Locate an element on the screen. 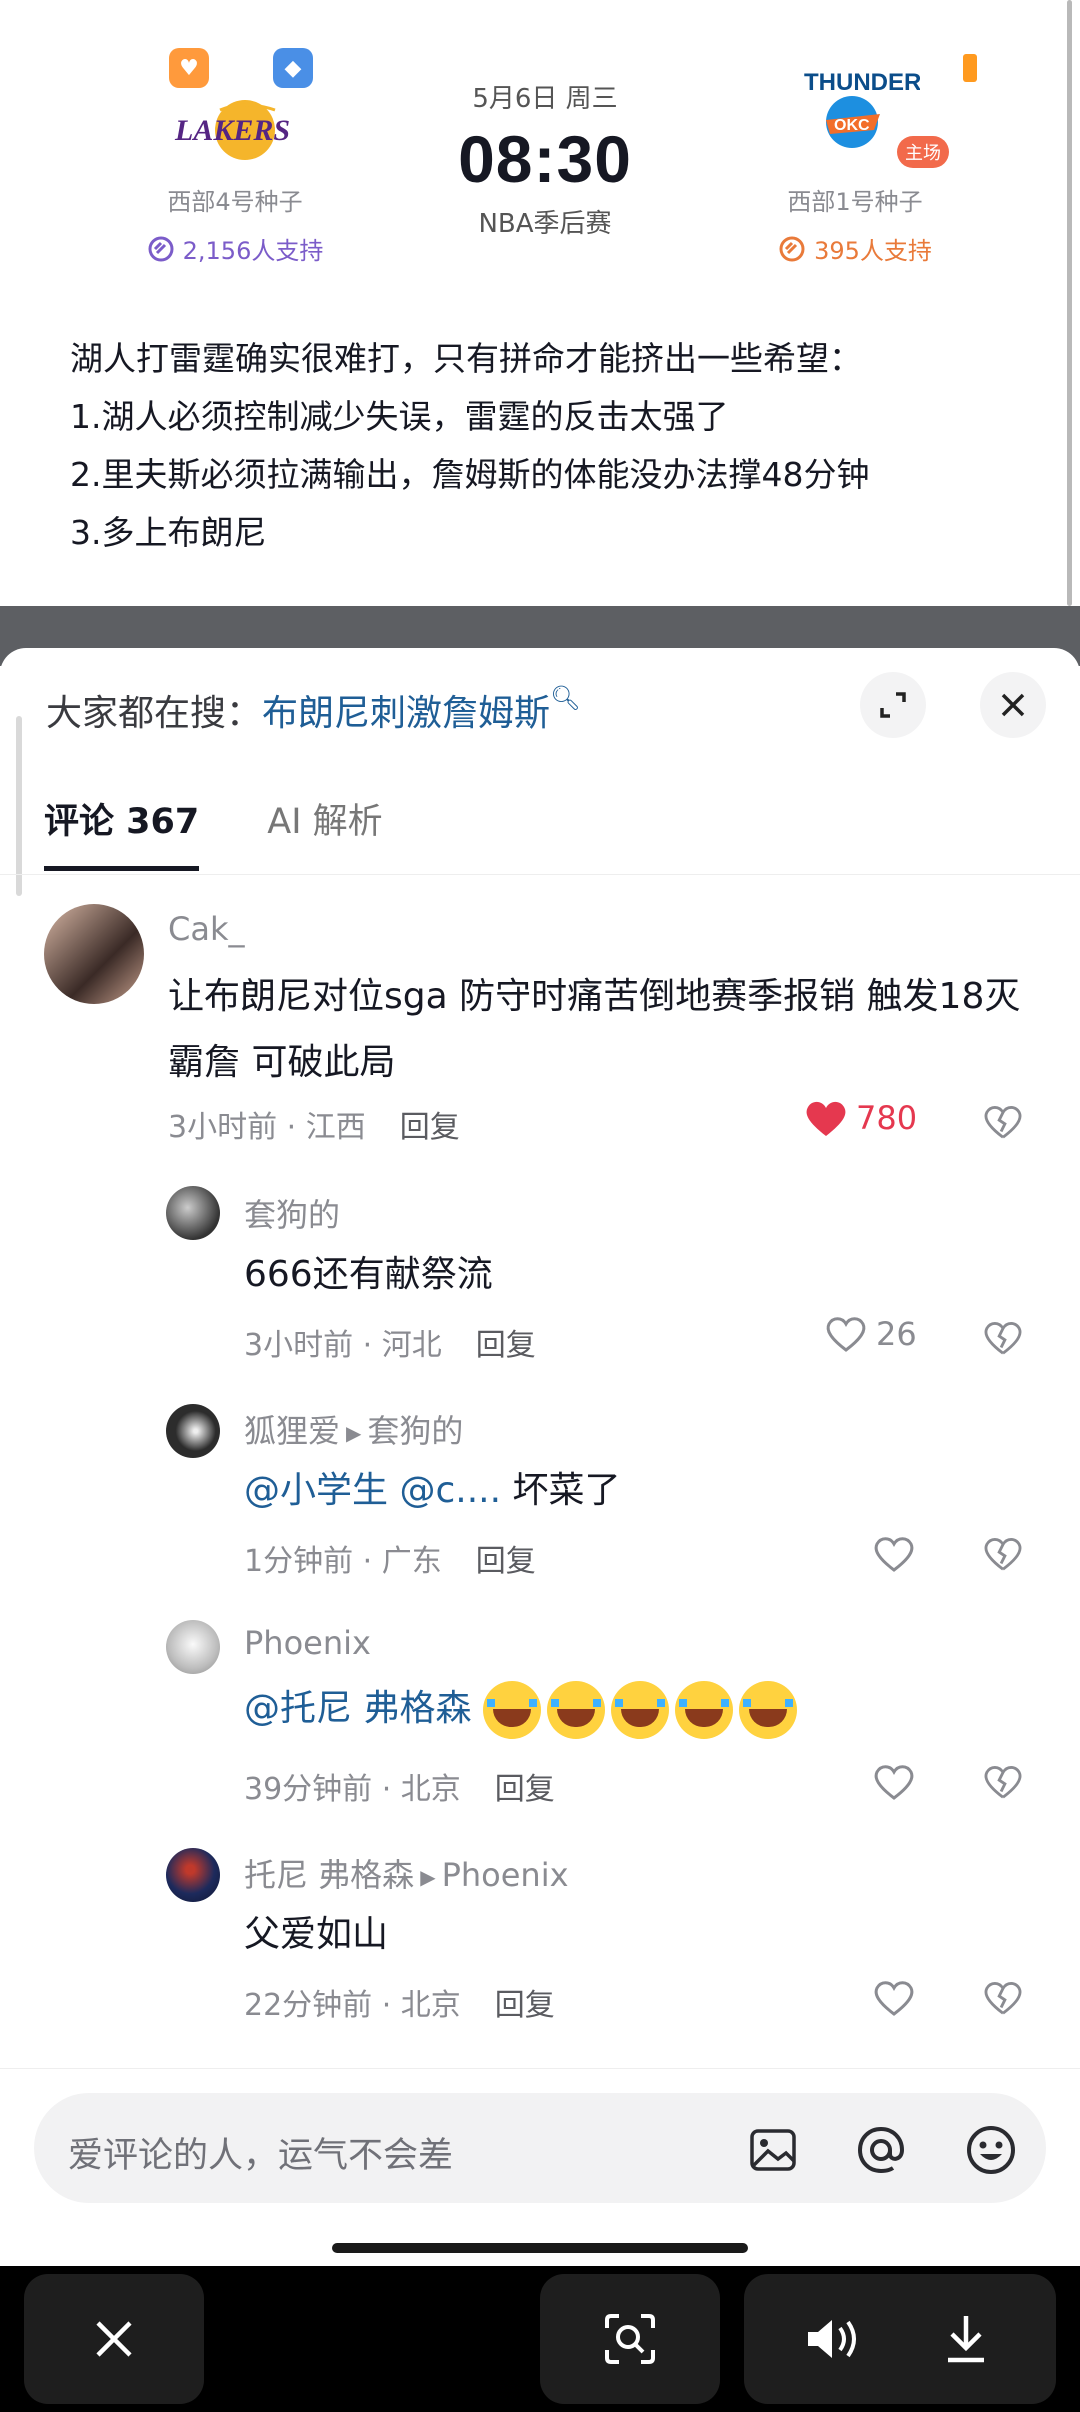 The height and width of the screenshot is (2412, 1080). mention-button is located at coordinates (881, 2150).